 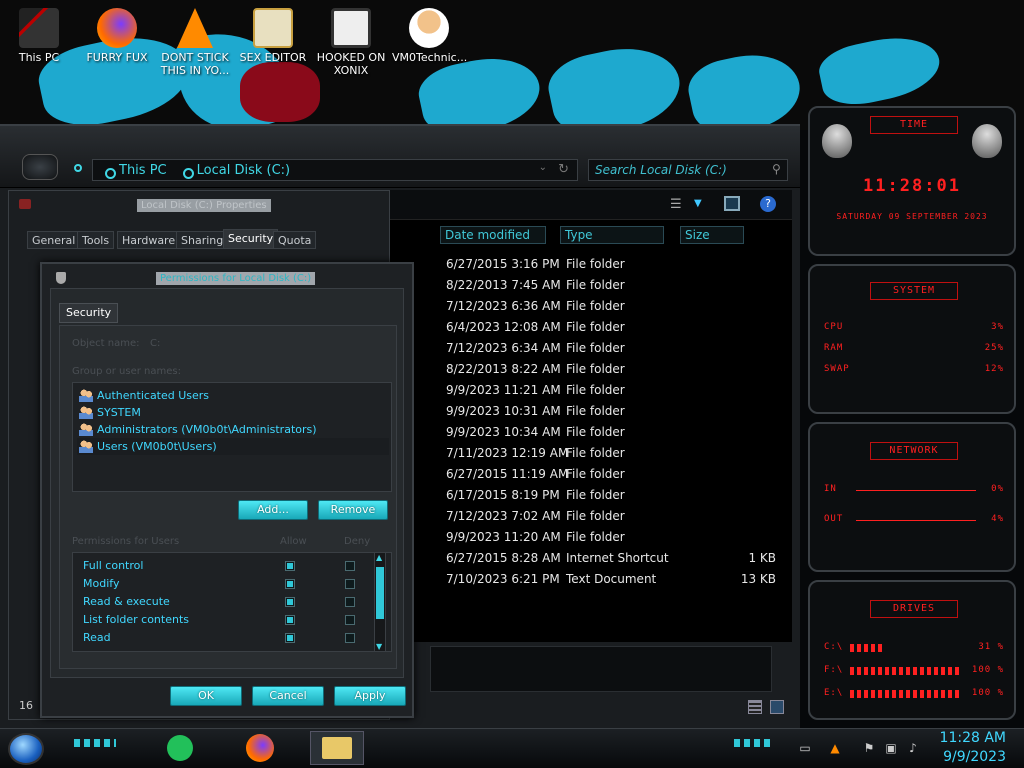 I want to click on apply-button: Apply, so click(x=370, y=696).